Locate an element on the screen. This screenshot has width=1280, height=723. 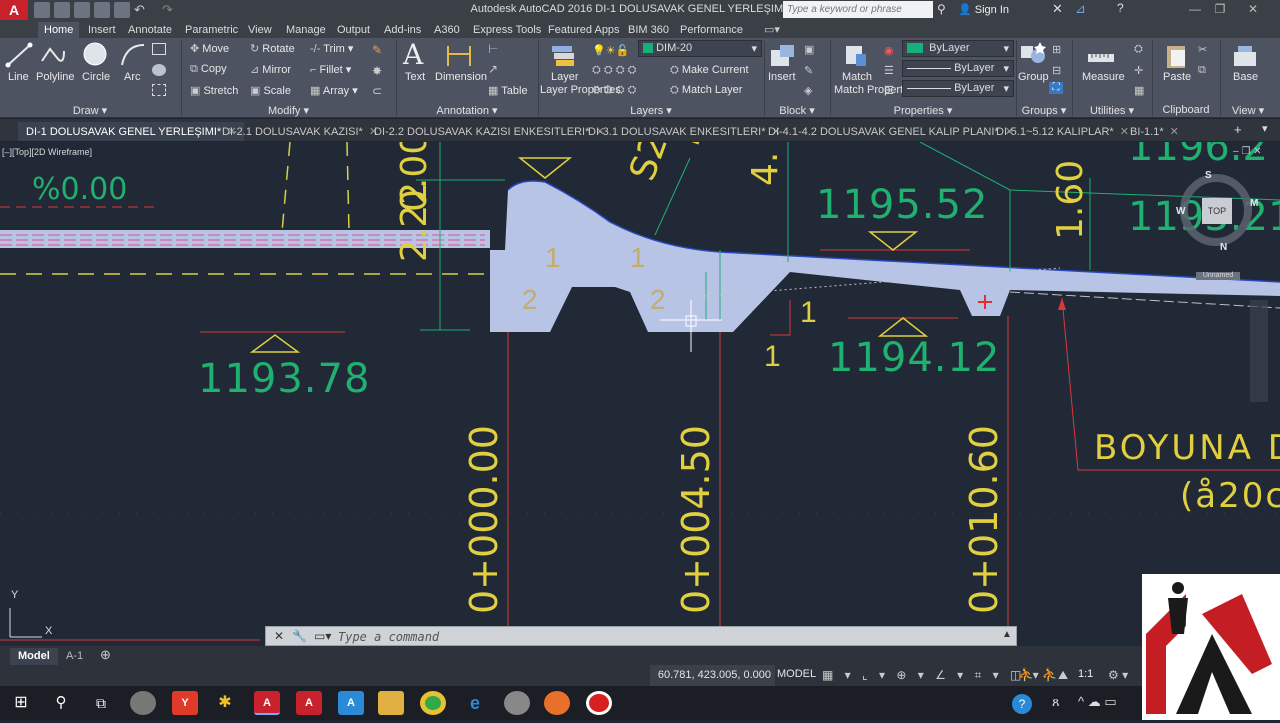
create-block-icon: ▣ is located at coordinates (811, 49).